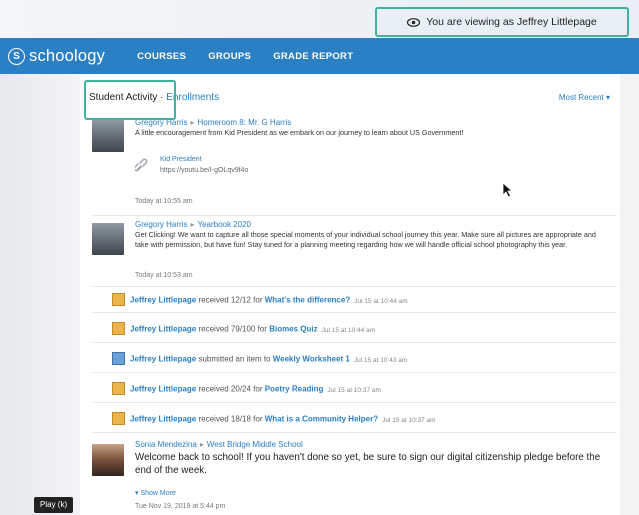 The image size is (639, 515). Describe the element at coordinates (161, 56) in the screenshot. I see `nav-courses: COURSES` at that location.